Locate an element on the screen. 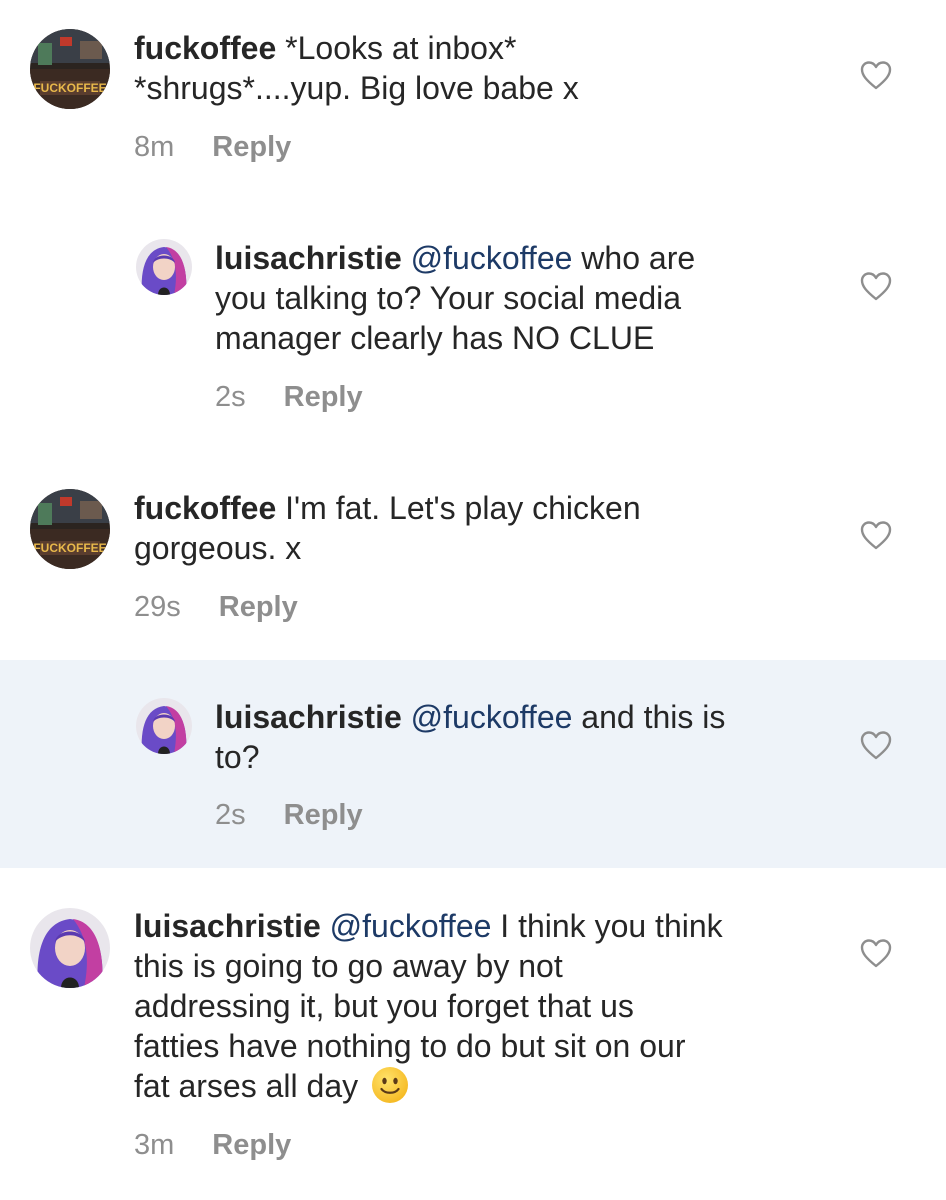 The width and height of the screenshot is (946, 1200). comment-line: gorgeous. x is located at coordinates (218, 548).